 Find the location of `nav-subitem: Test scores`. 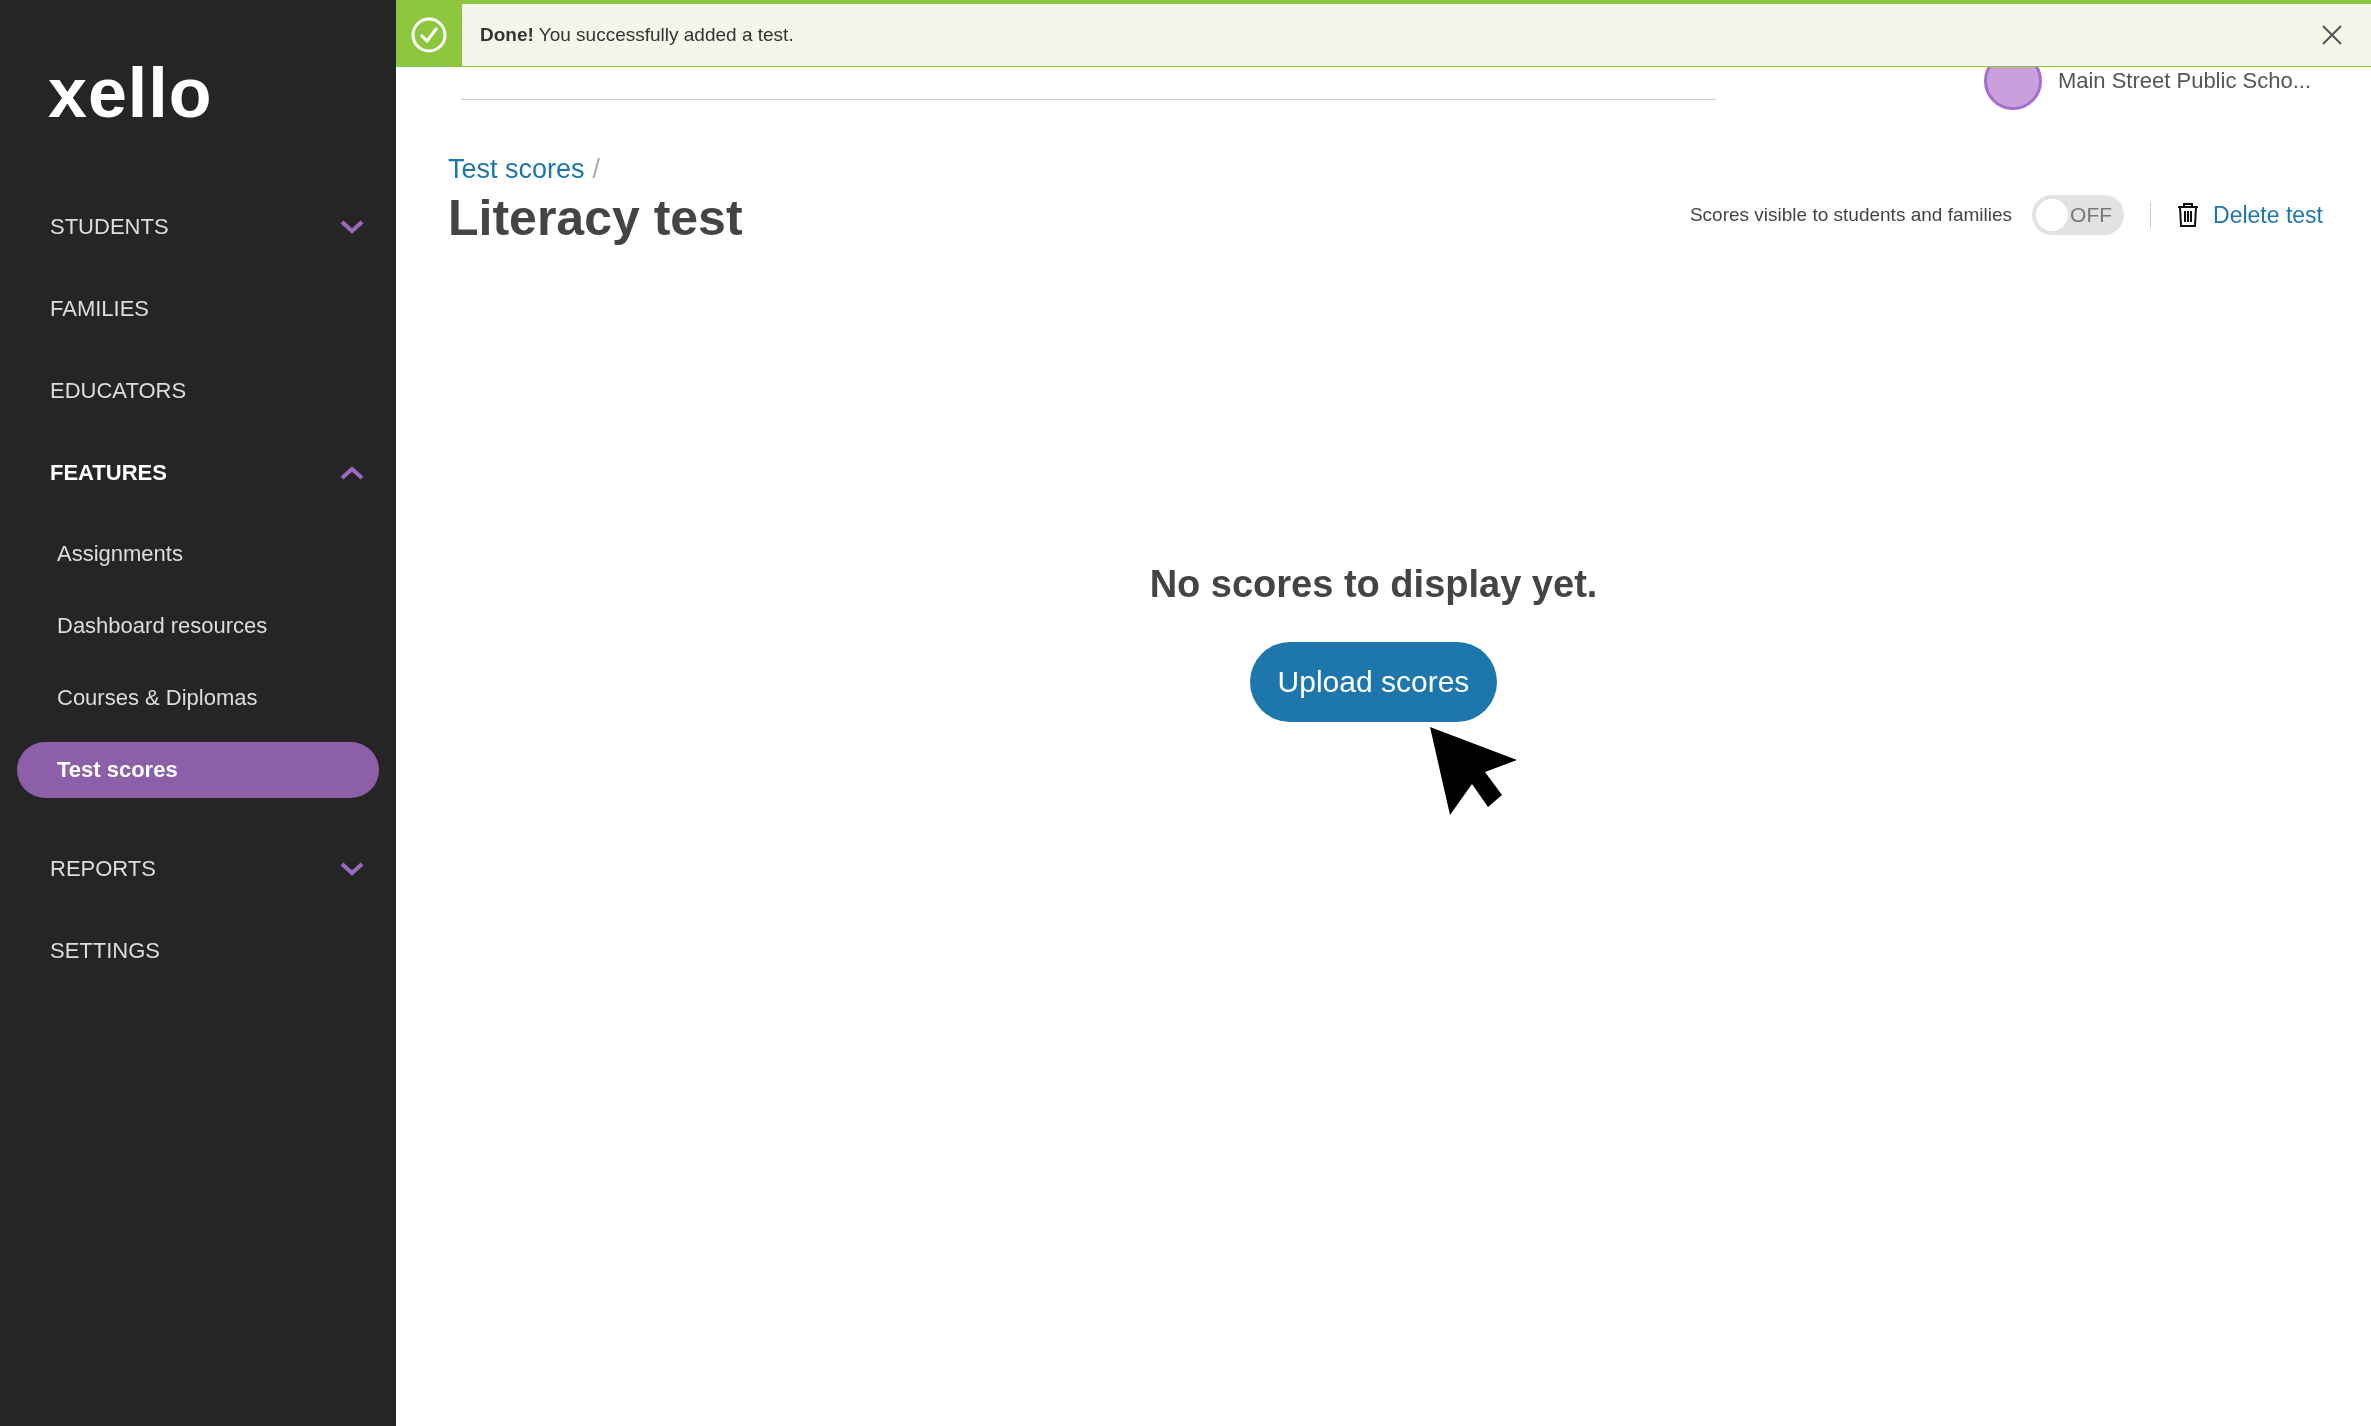

nav-subitem: Test scores is located at coordinates (198, 770).